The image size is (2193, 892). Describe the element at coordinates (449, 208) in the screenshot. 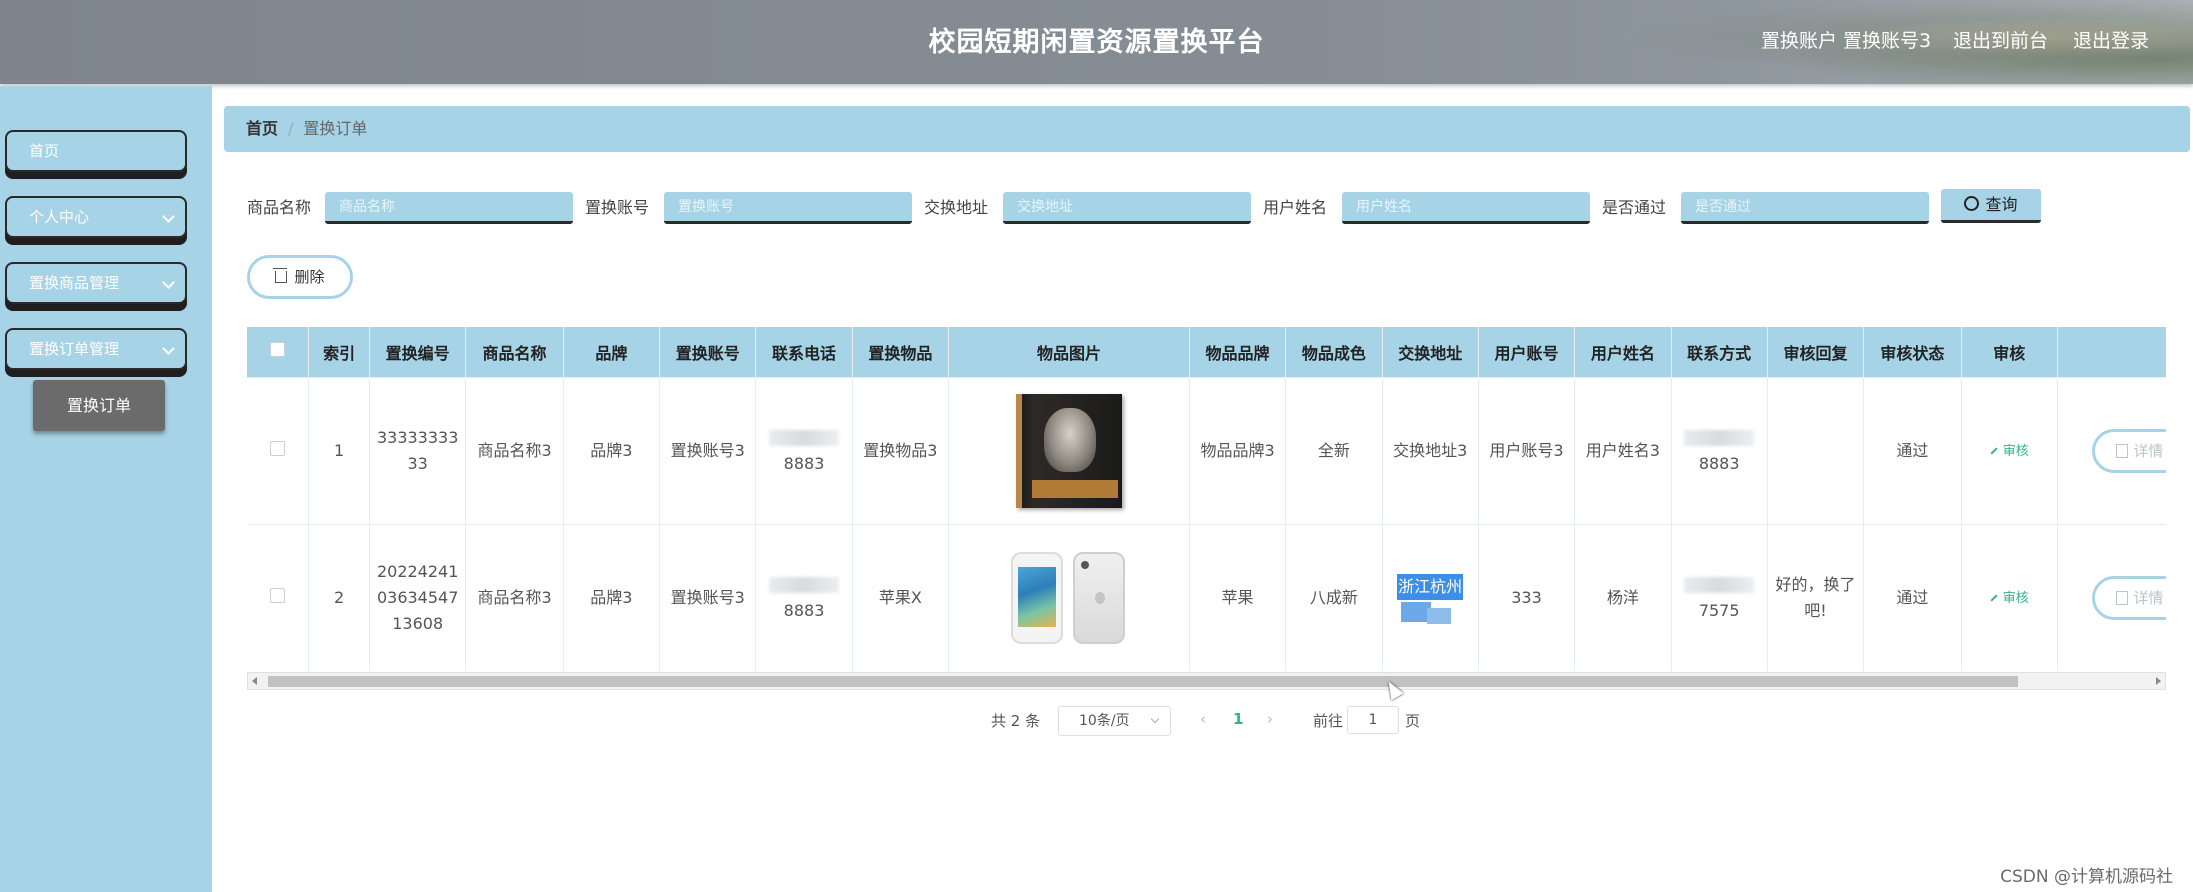

I see `product-name-input` at that location.